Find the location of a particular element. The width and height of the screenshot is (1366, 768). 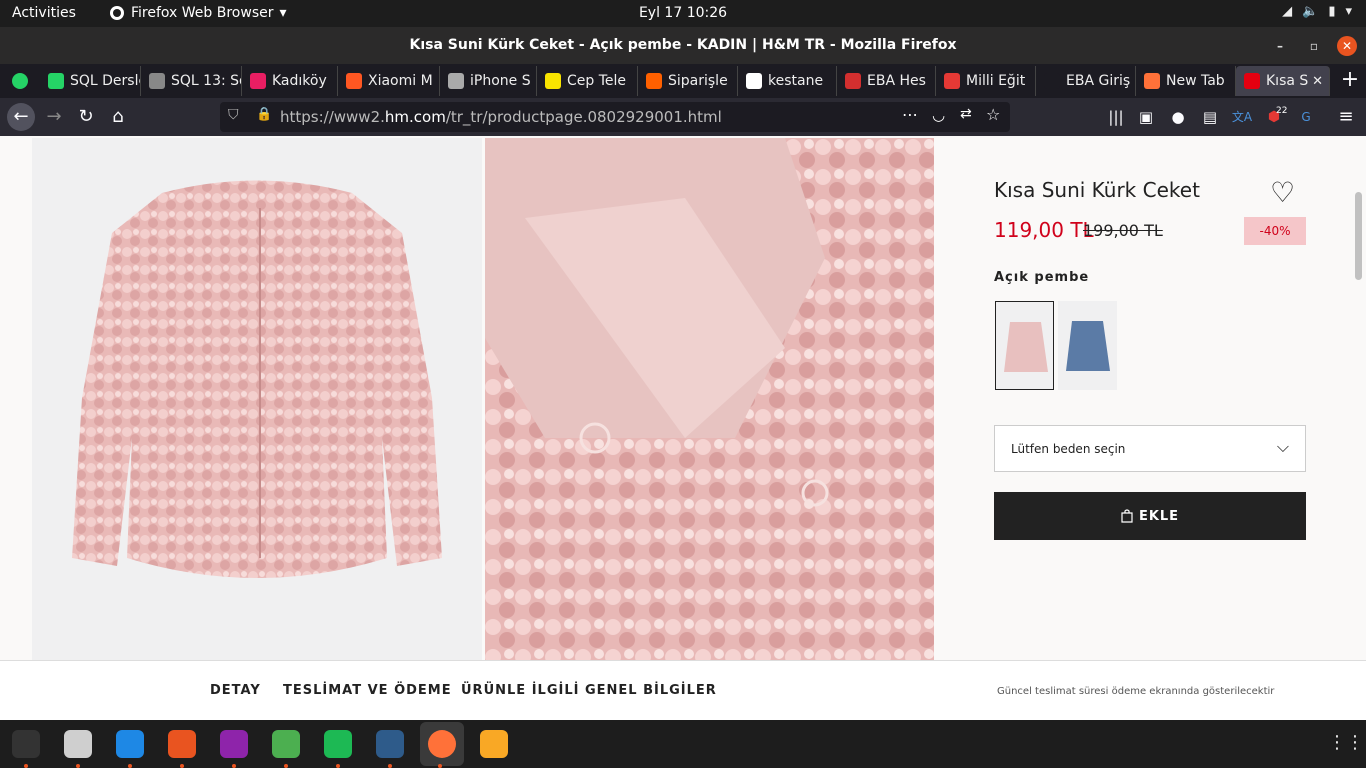

maximize-button: ▫ is located at coordinates (1314, 46).